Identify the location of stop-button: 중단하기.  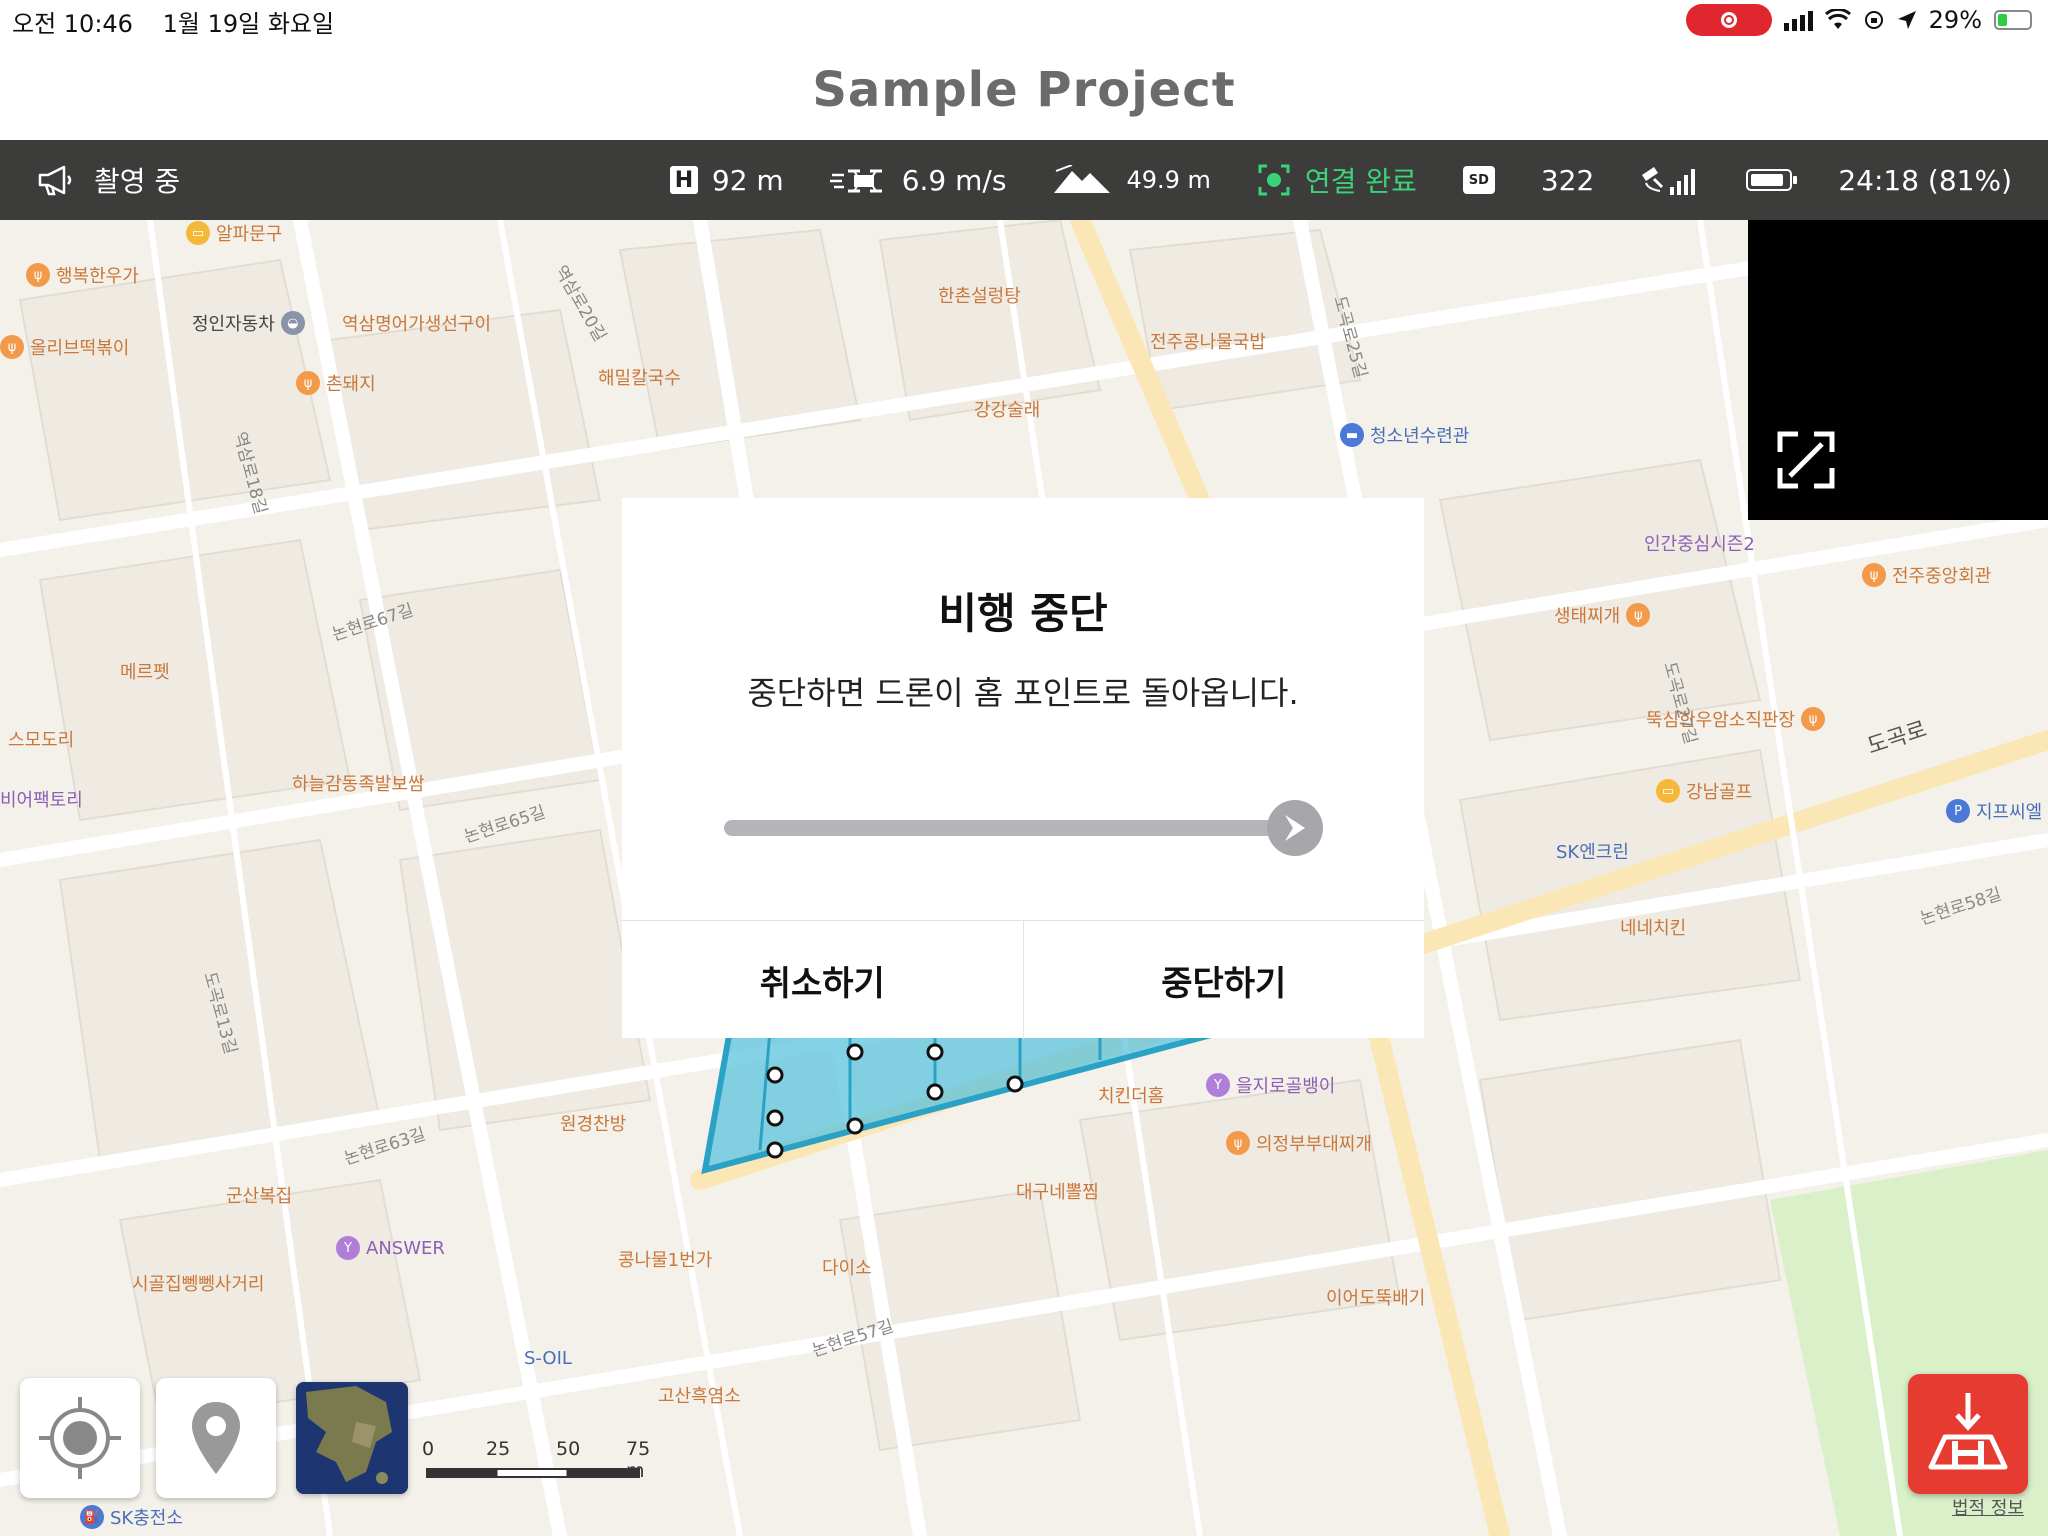
(1223, 980).